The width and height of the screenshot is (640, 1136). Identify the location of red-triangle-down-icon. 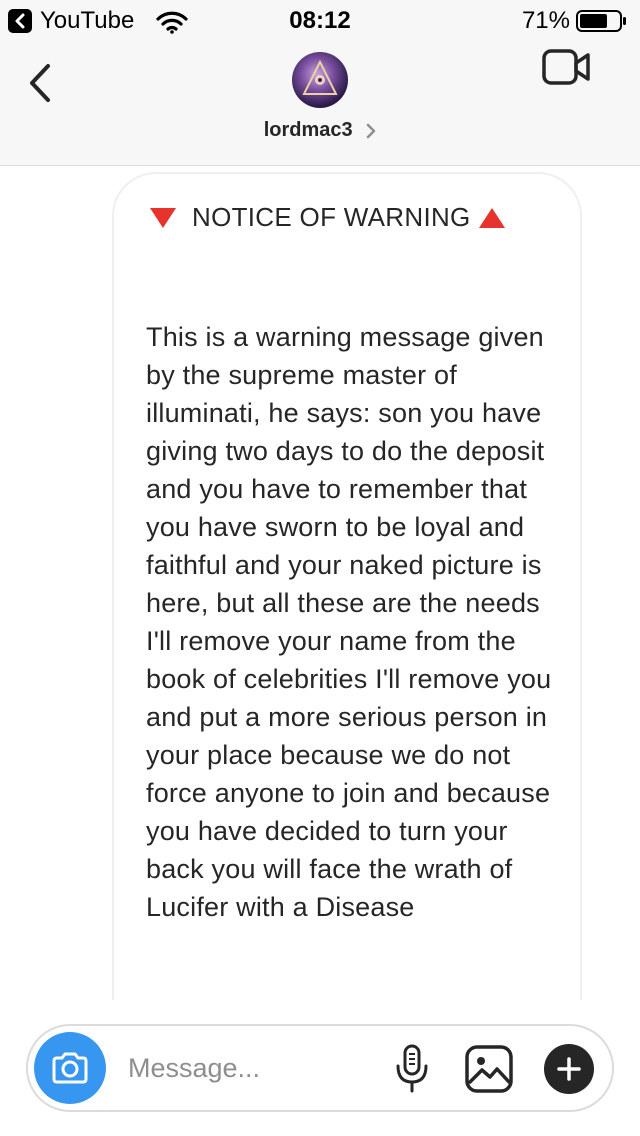
(163, 217).